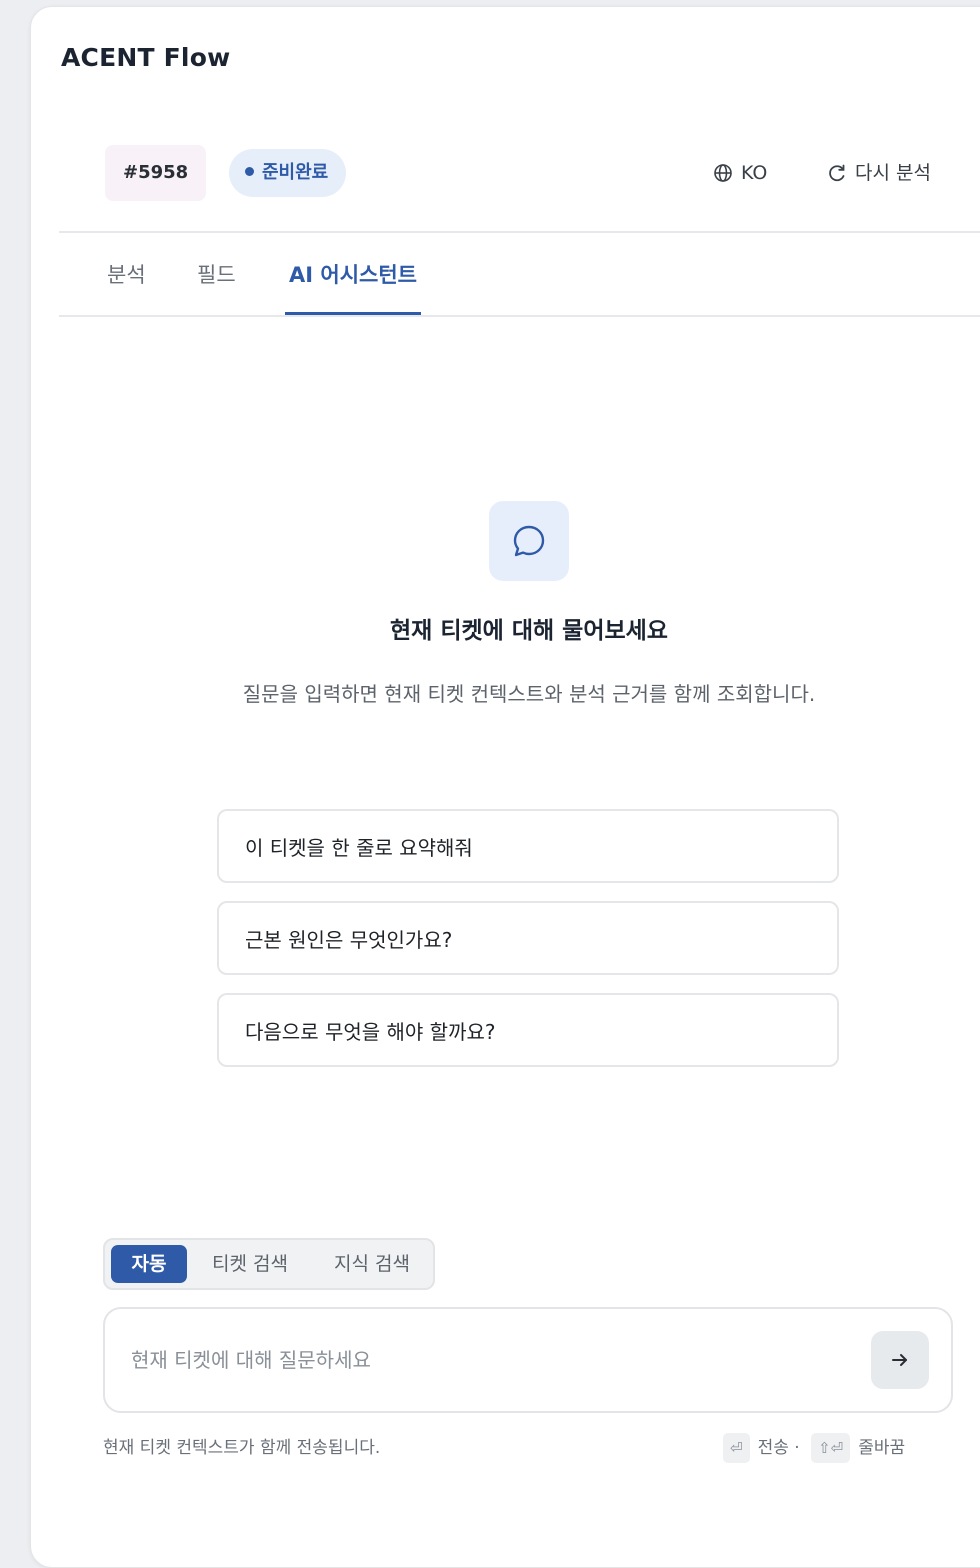 Image resolution: width=980 pixels, height=1568 pixels. I want to click on tab-fields: 필드, so click(216, 275).